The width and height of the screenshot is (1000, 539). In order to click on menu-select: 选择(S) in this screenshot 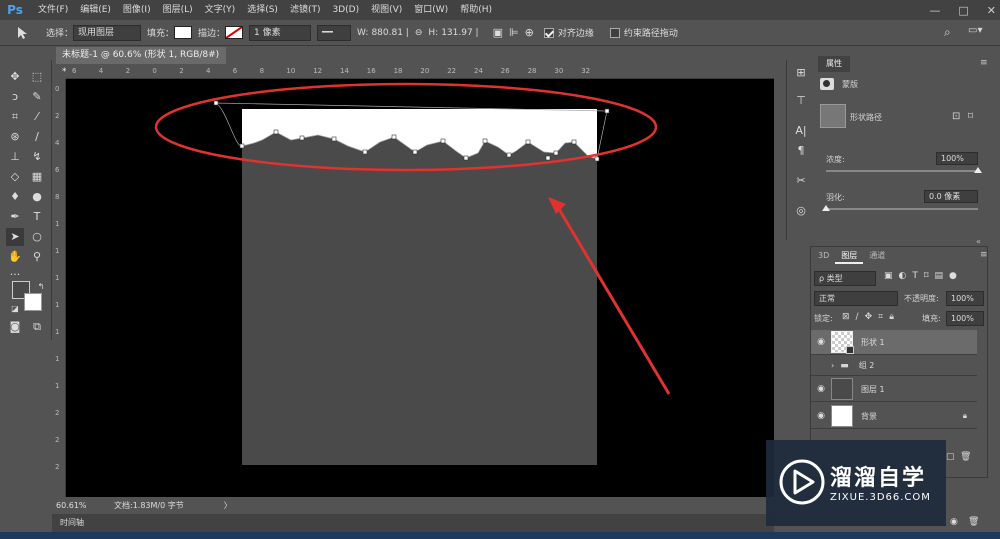, I will do `click(262, 10)`.